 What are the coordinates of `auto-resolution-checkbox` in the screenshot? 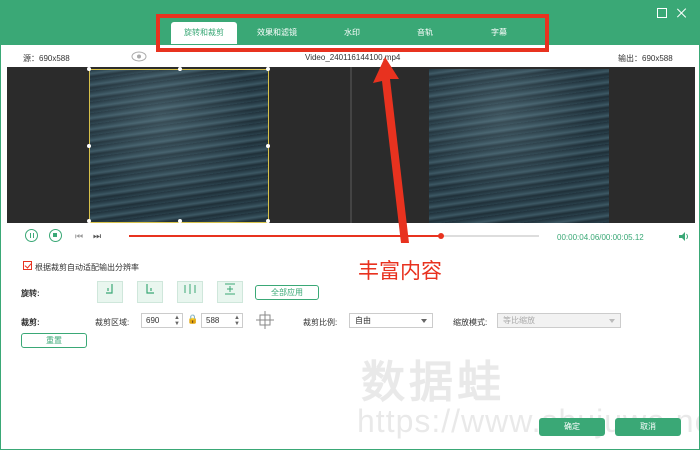 It's located at (27, 265).